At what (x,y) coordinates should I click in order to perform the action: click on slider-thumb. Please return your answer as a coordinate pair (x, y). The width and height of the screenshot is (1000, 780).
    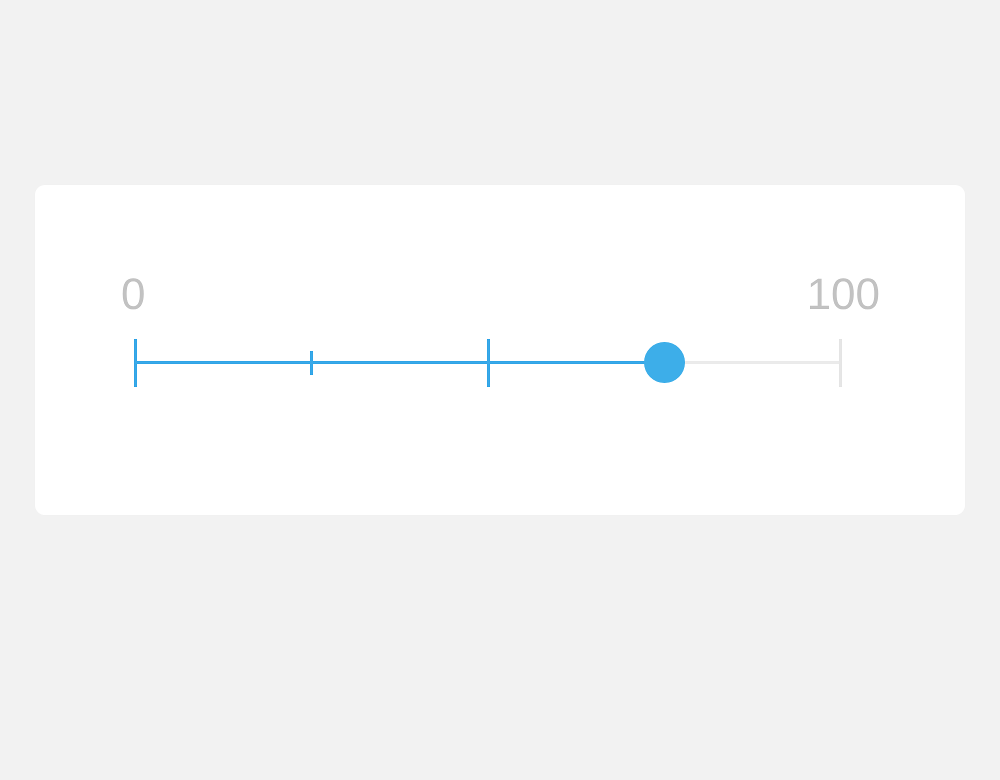
    Looking at the image, I should click on (664, 362).